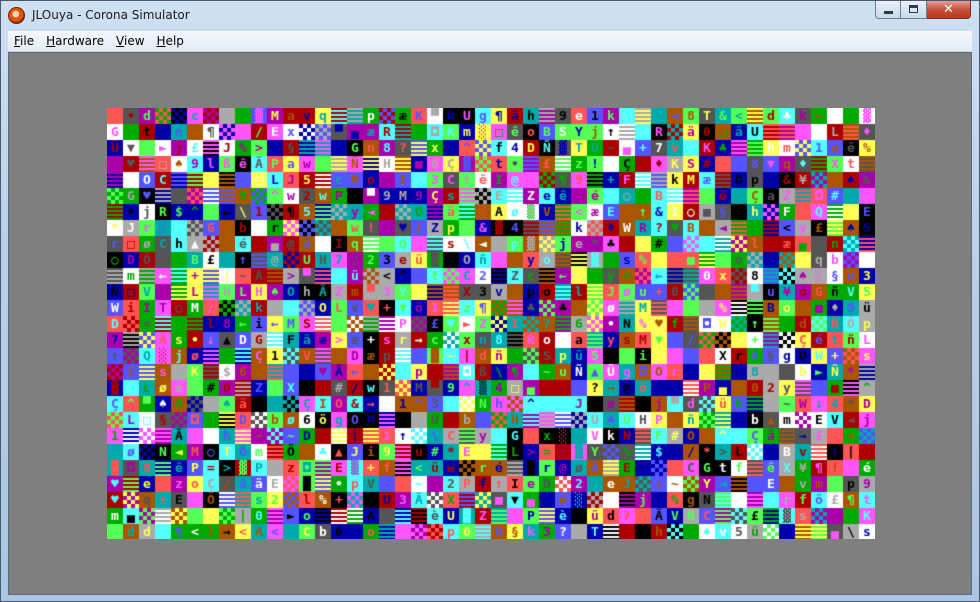  I want to click on menu-hardware-mnemonic: H, so click(51, 41).